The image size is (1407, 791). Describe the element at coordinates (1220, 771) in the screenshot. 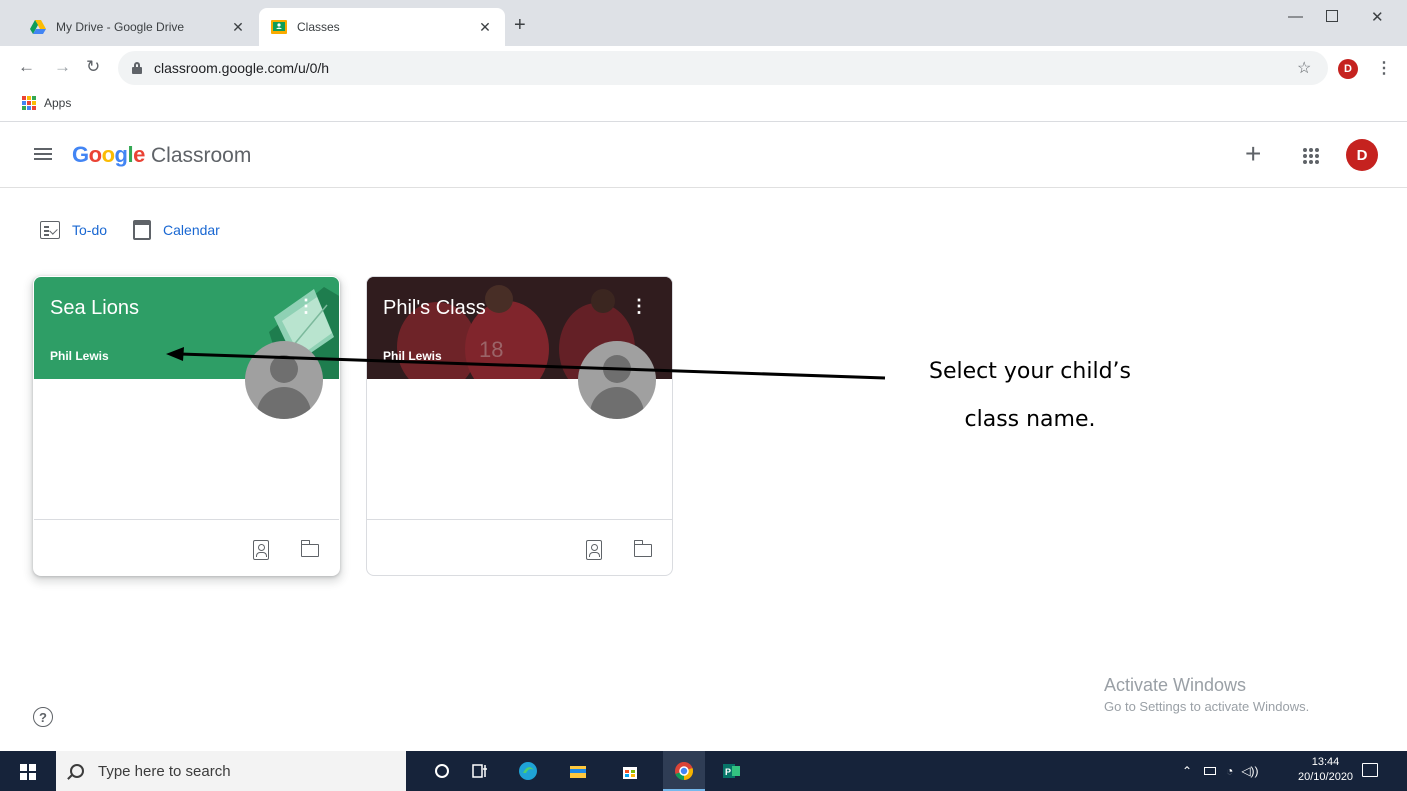

I see `system-tray: ⌃ ◔ ◁))` at that location.